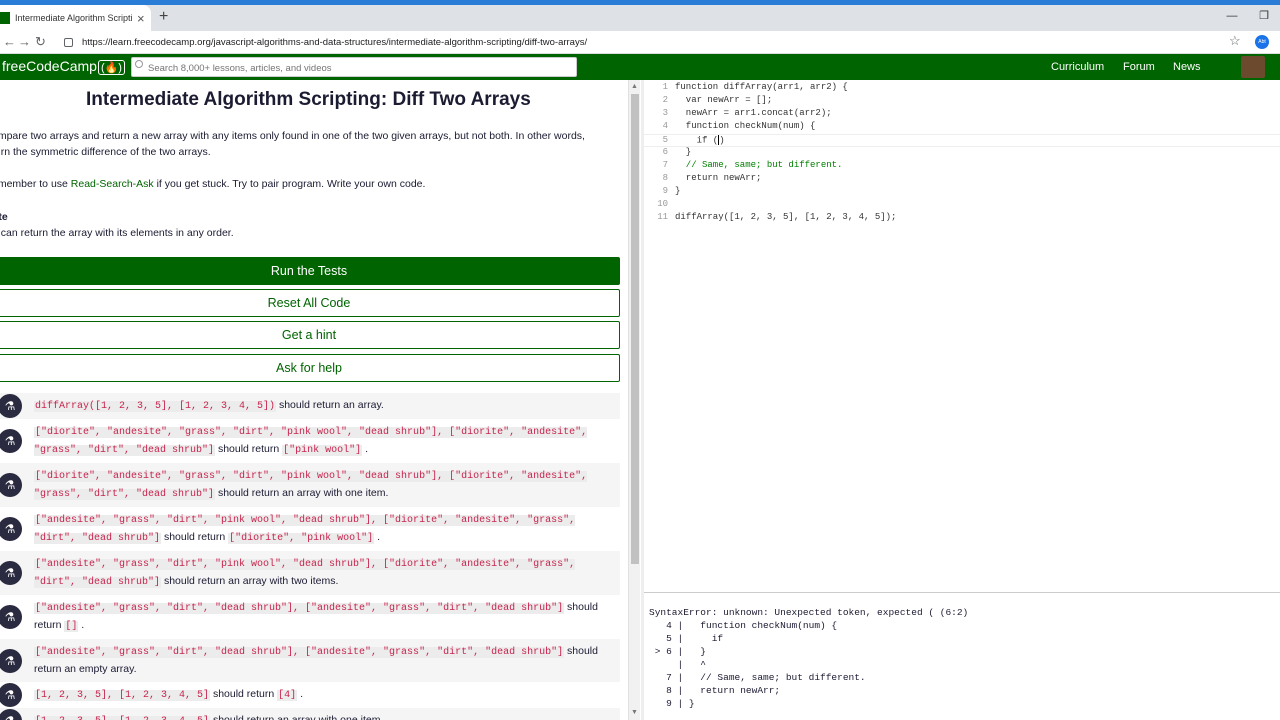  I want to click on code-line: 9}, so click(962, 192).